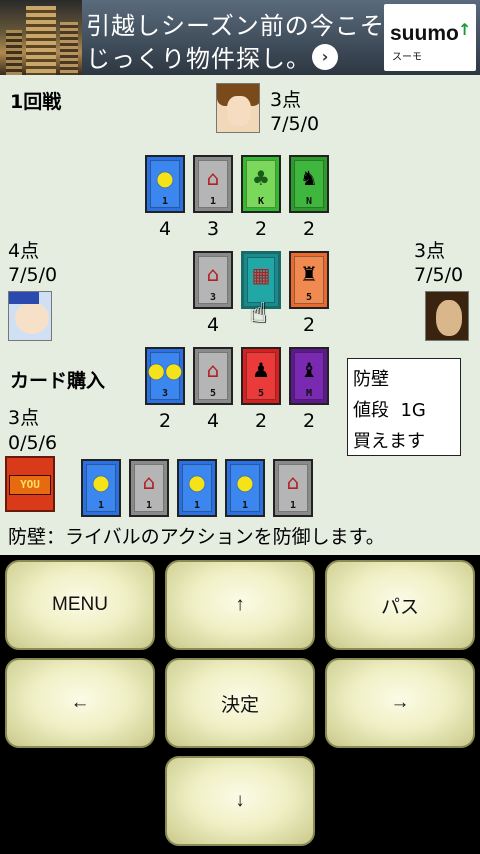 Image resolution: width=480 pixels, height=854 pixels. I want to click on hand-cursor-icon: ☝, so click(259, 312).